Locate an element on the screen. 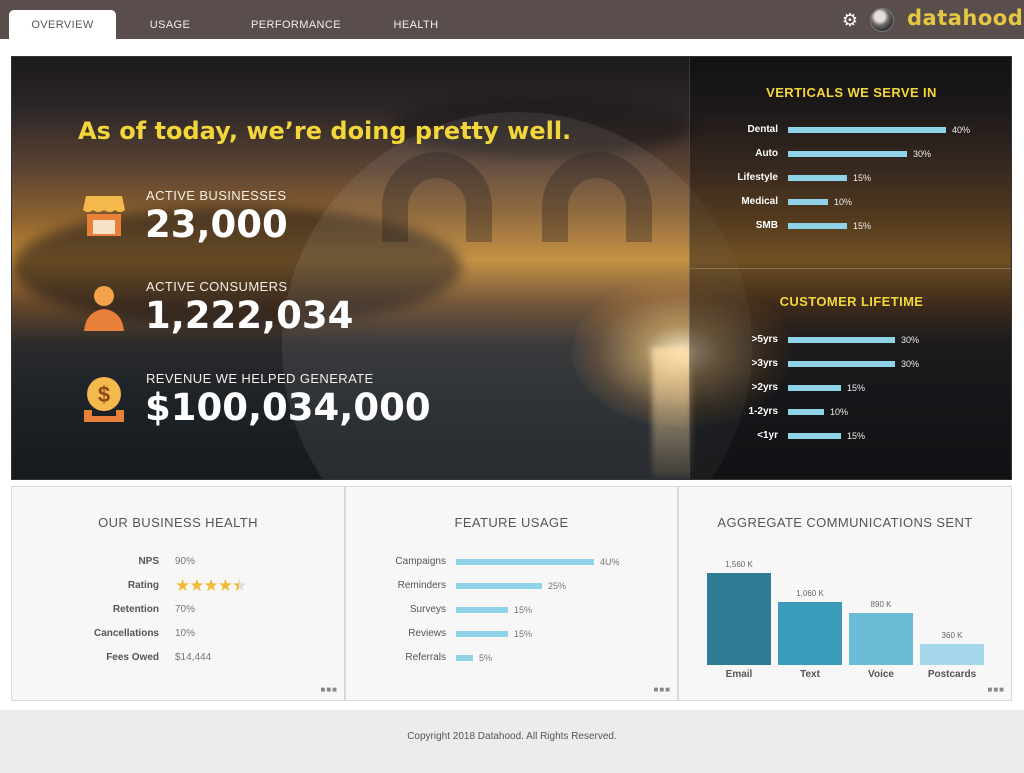  feature-row-label: Reminders is located at coordinates (421, 585).